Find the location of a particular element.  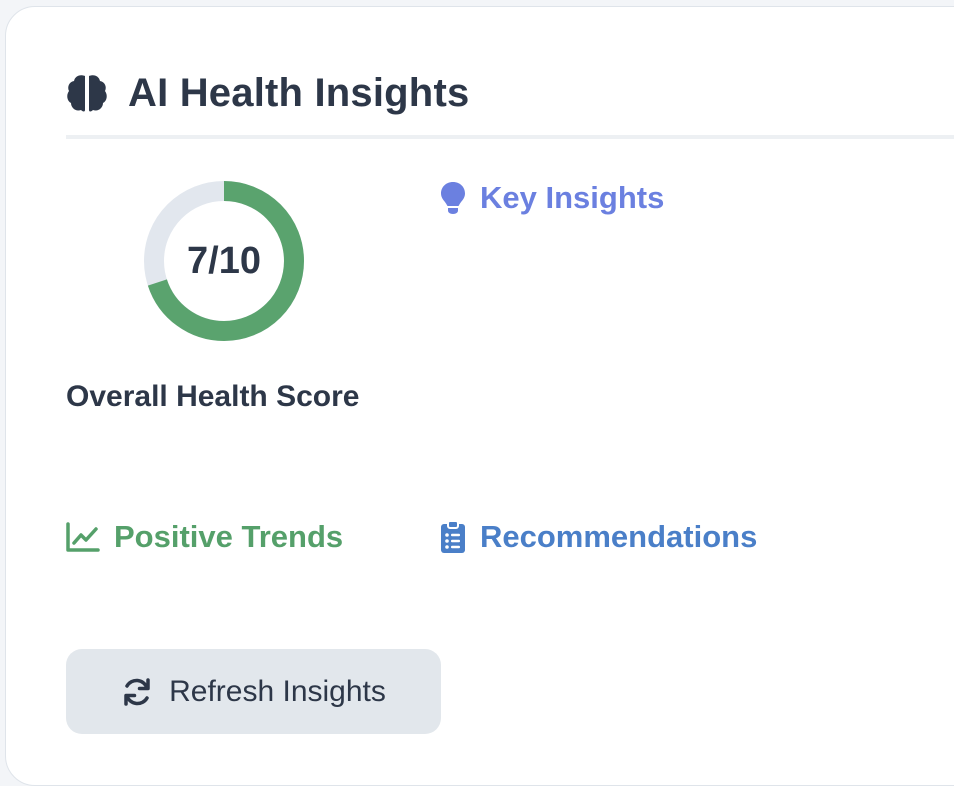

refresh-icon is located at coordinates (137, 692).